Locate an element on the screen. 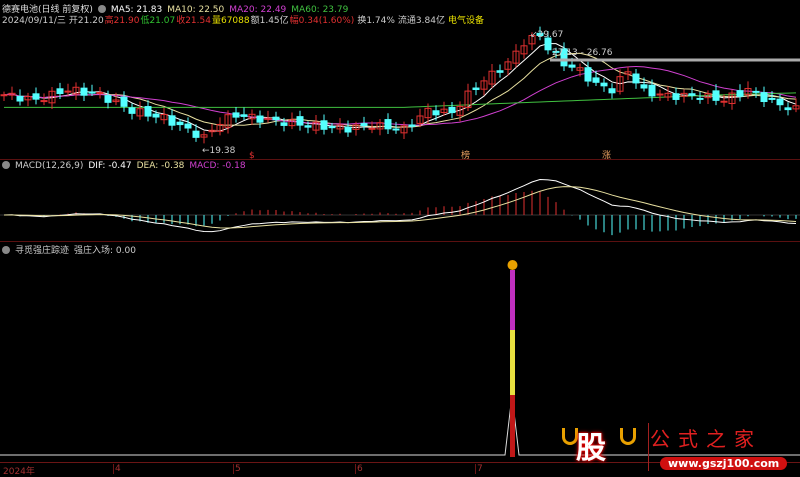  site-name: 公式之家 is located at coordinates (706, 439).